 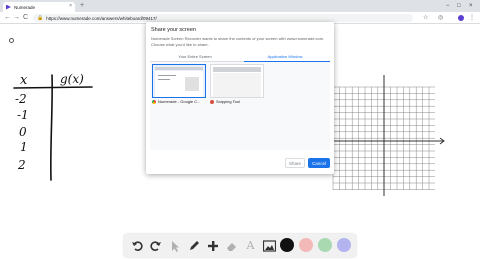 I want to click on window-list: Numerade - Google C... Snipping Tool, so click(x=240, y=106).